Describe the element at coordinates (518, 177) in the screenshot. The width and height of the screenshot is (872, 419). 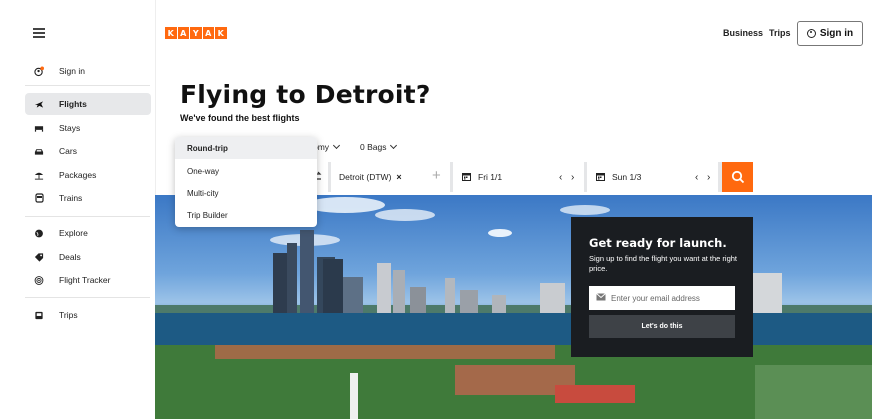
I see `depart-date-field: Fri 1/1 ‹ ›` at that location.